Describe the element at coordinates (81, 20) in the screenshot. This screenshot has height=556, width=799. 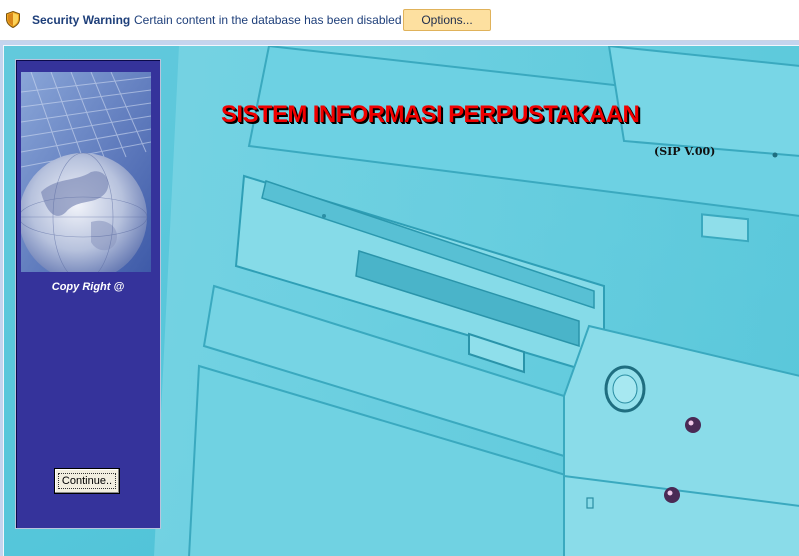
I see `security-warning-title: Security Warning` at that location.